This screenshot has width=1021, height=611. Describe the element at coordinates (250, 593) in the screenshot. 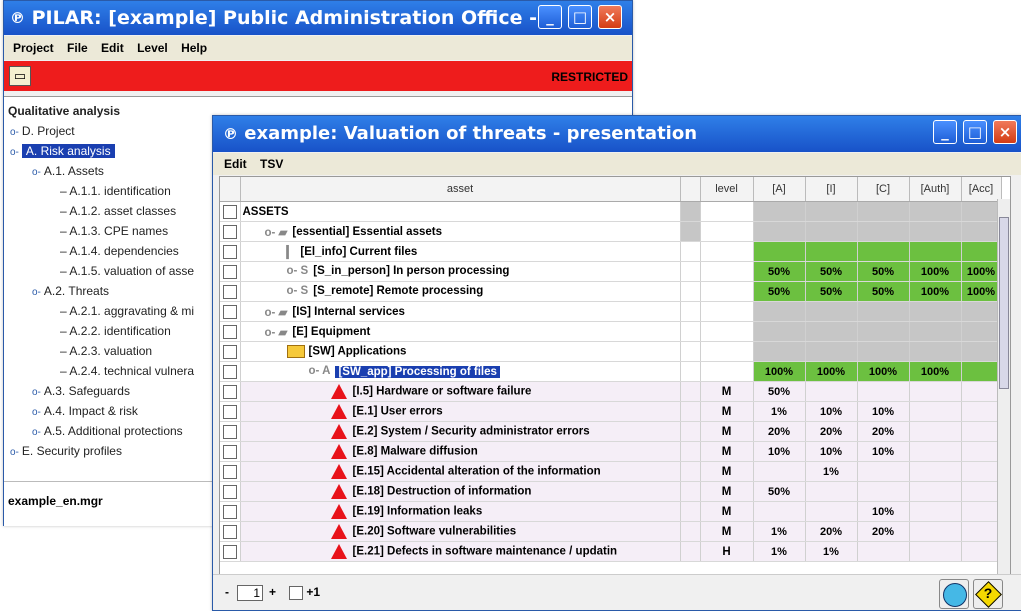

I see `level-input: 1` at that location.